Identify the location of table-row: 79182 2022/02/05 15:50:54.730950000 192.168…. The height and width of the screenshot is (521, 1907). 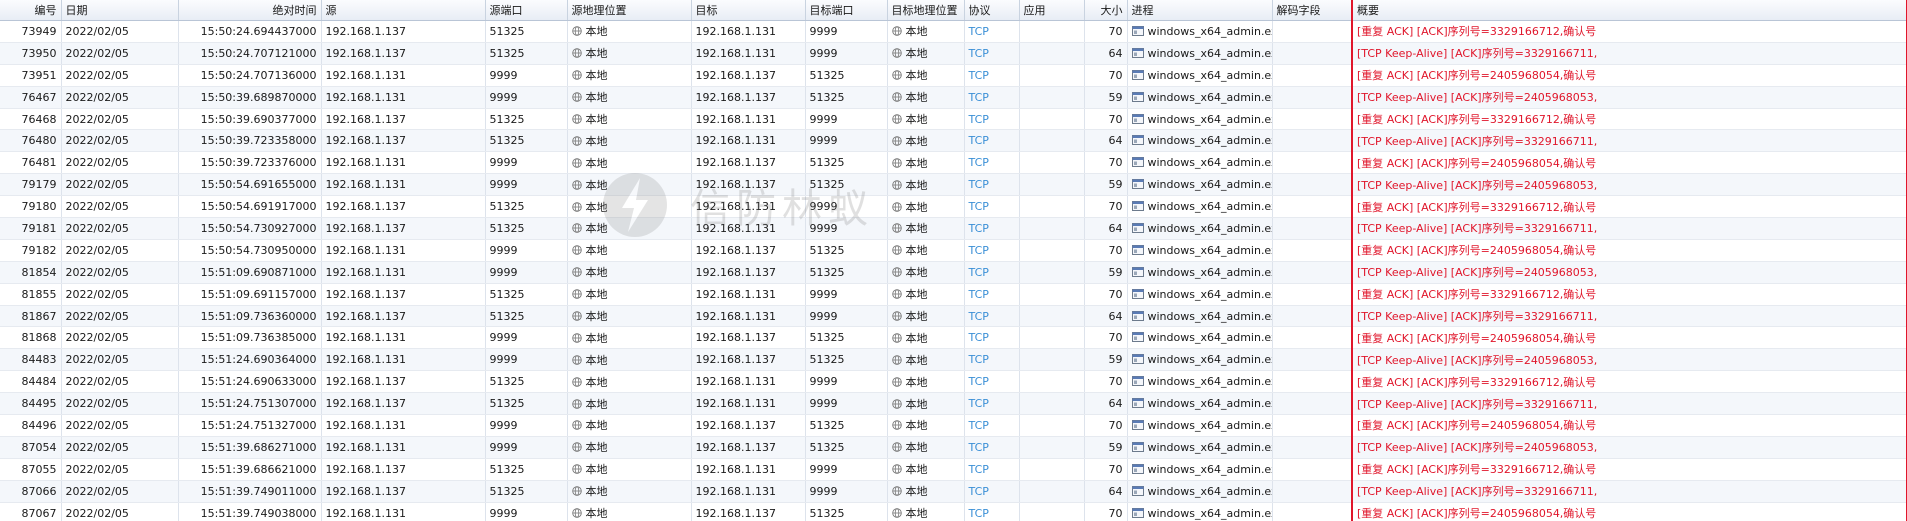
(953, 250).